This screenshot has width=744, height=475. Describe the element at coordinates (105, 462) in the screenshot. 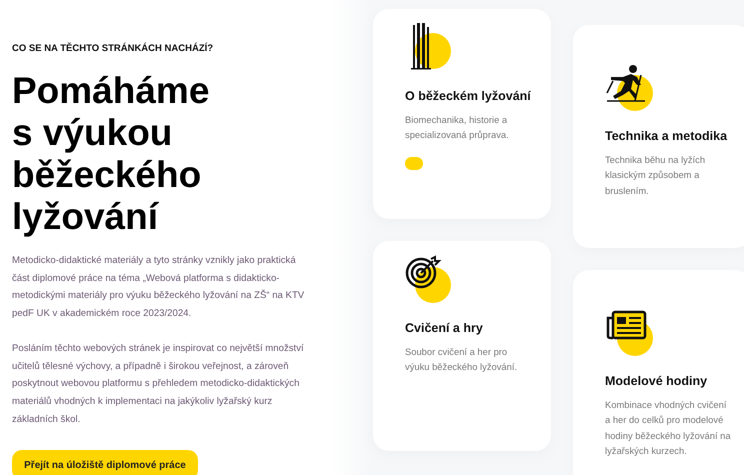

I see `thesis-link-button: Přejít na úložiště diplomové práce` at that location.